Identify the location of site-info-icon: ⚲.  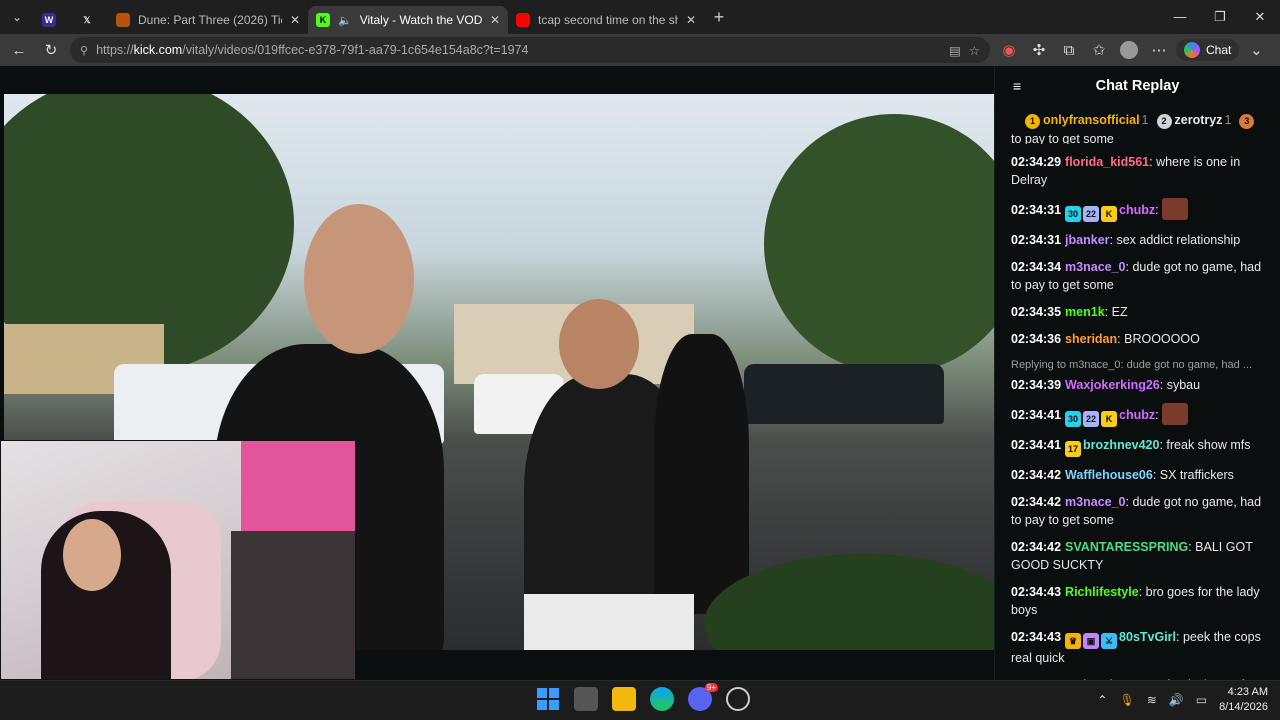
(84, 50).